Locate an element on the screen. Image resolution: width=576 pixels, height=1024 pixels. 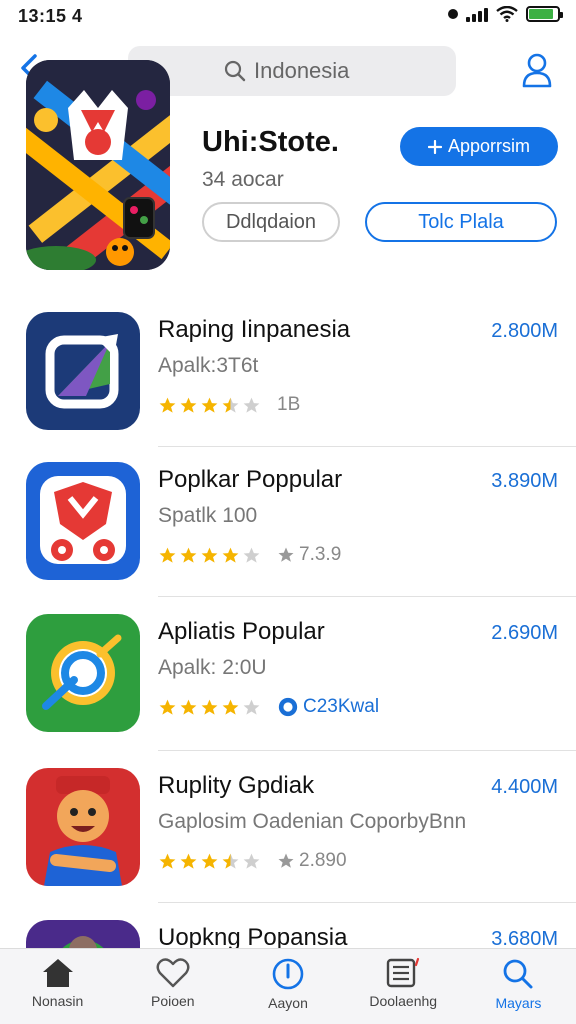
tab-label: Aayon is located at coordinates (288, 1003).